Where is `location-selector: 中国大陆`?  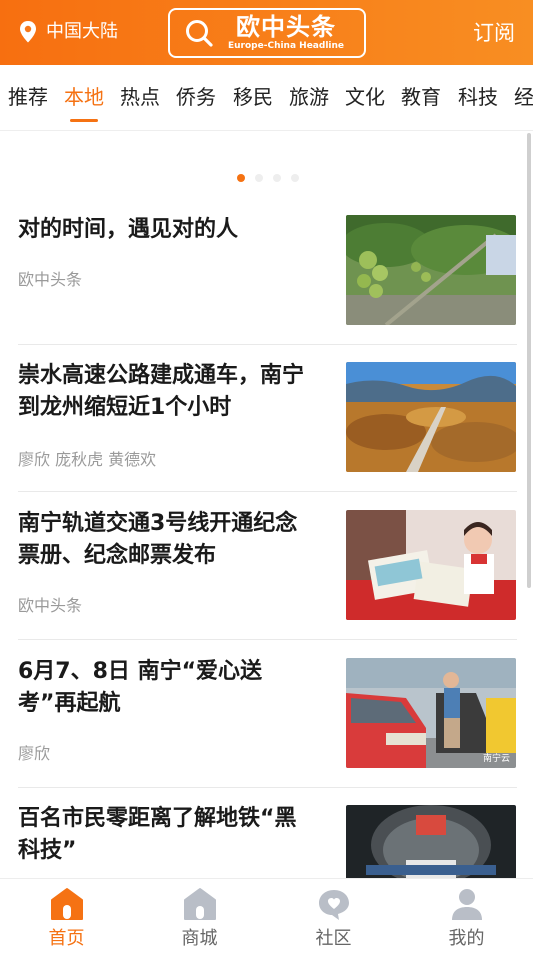
location-selector: 中国大陆 is located at coordinates (68, 32).